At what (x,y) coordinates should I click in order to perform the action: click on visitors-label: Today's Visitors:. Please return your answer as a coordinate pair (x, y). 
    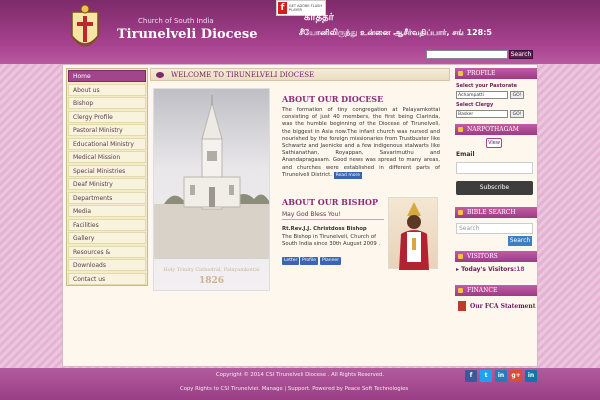
    Looking at the image, I should click on (489, 269).